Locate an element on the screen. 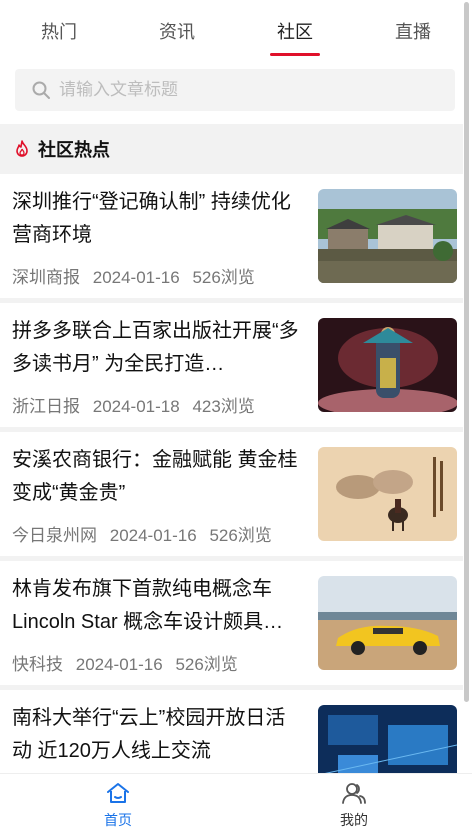  tab-hot: 热门 is located at coordinates (59, 29).